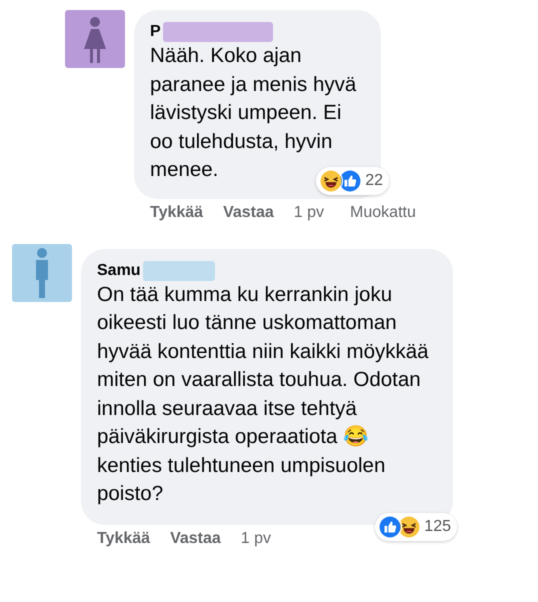 The image size is (538, 602). I want to click on author-name: P, so click(155, 32).